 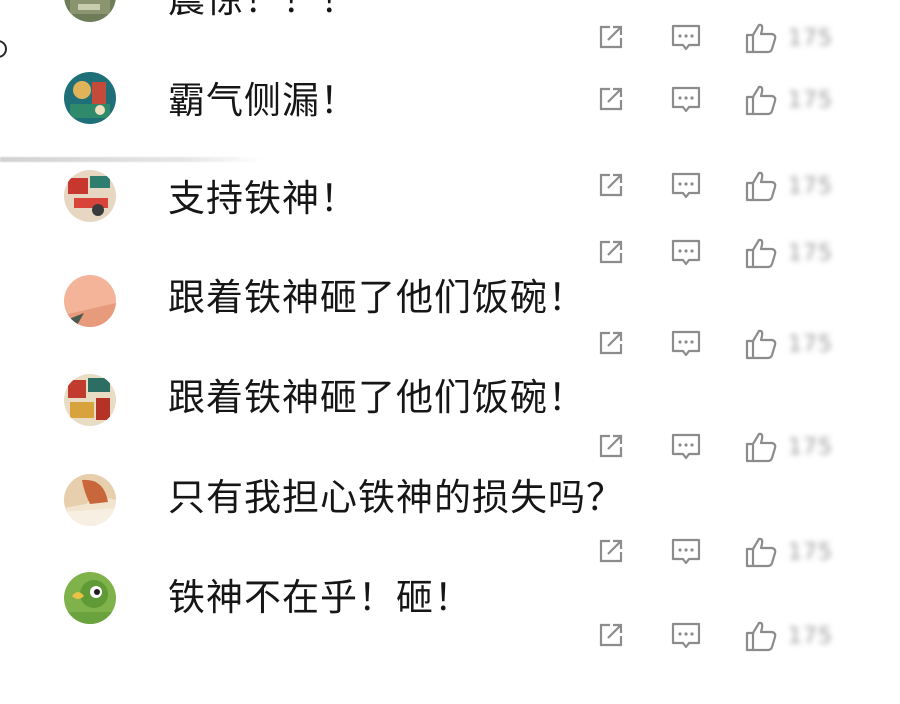 I want to click on comment-text: 铁神不在乎！砸！, so click(x=320, y=597).